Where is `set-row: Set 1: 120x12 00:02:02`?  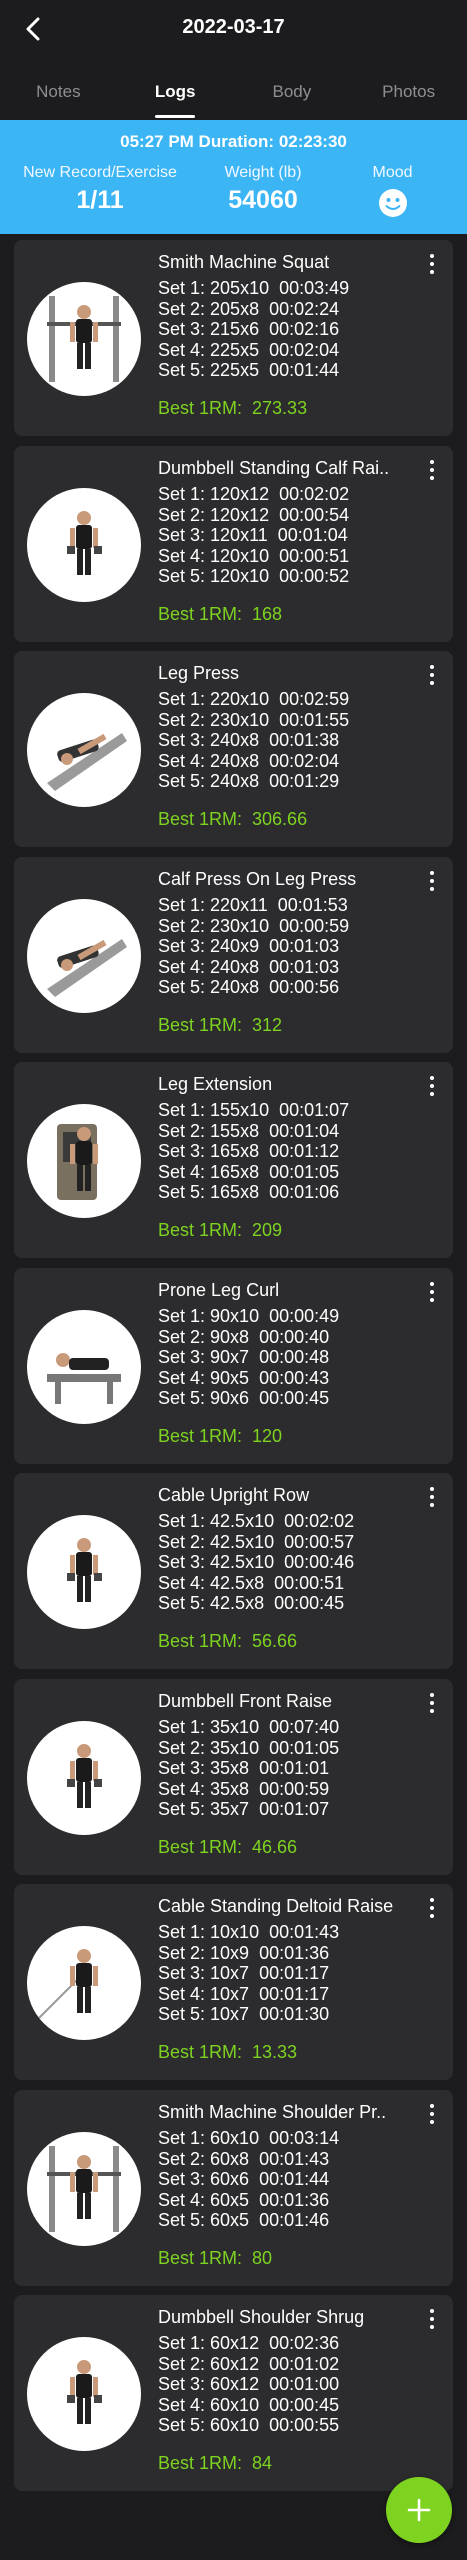 set-row: Set 1: 120x12 00:02:02 is located at coordinates (254, 494).